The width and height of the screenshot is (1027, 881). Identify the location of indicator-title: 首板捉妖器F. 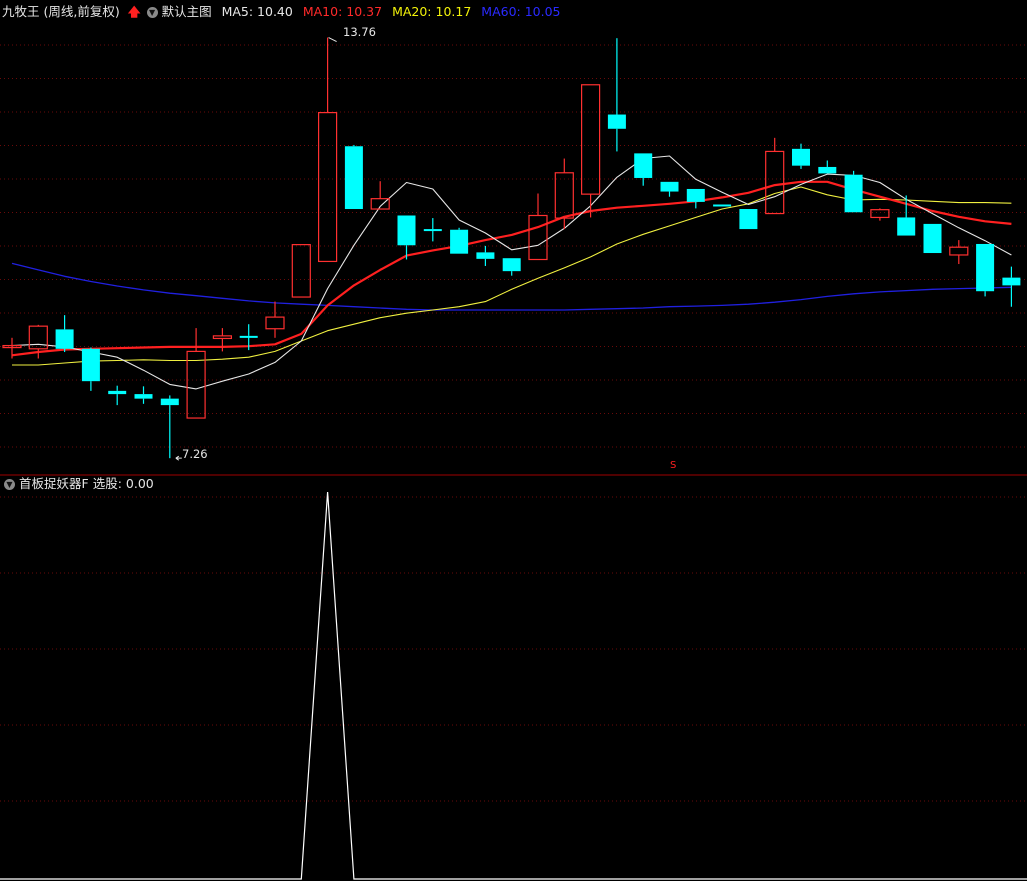
(54, 484).